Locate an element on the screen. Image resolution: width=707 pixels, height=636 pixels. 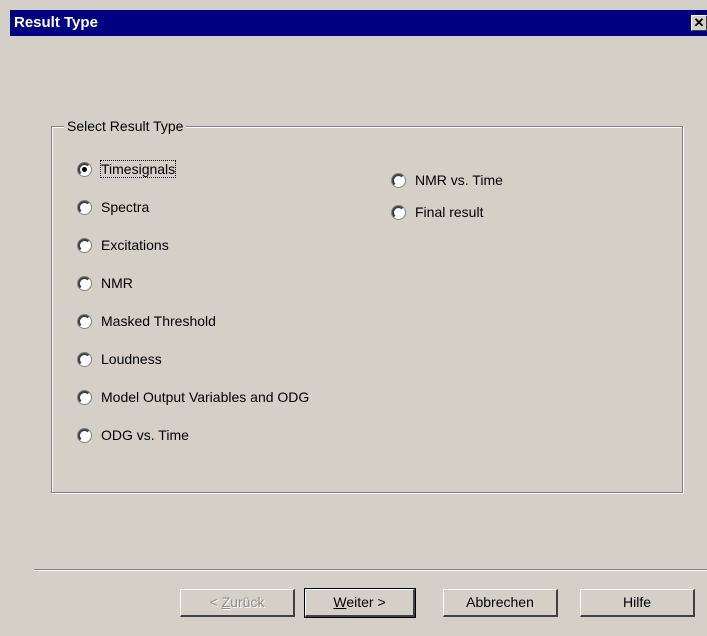
radio-label: NMR vs. Time is located at coordinates (459, 180).